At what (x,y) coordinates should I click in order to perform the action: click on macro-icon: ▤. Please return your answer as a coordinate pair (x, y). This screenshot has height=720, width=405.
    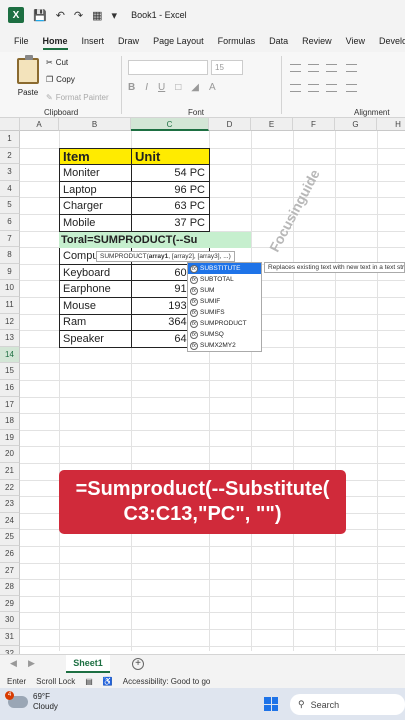
    Looking at the image, I should click on (89, 681).